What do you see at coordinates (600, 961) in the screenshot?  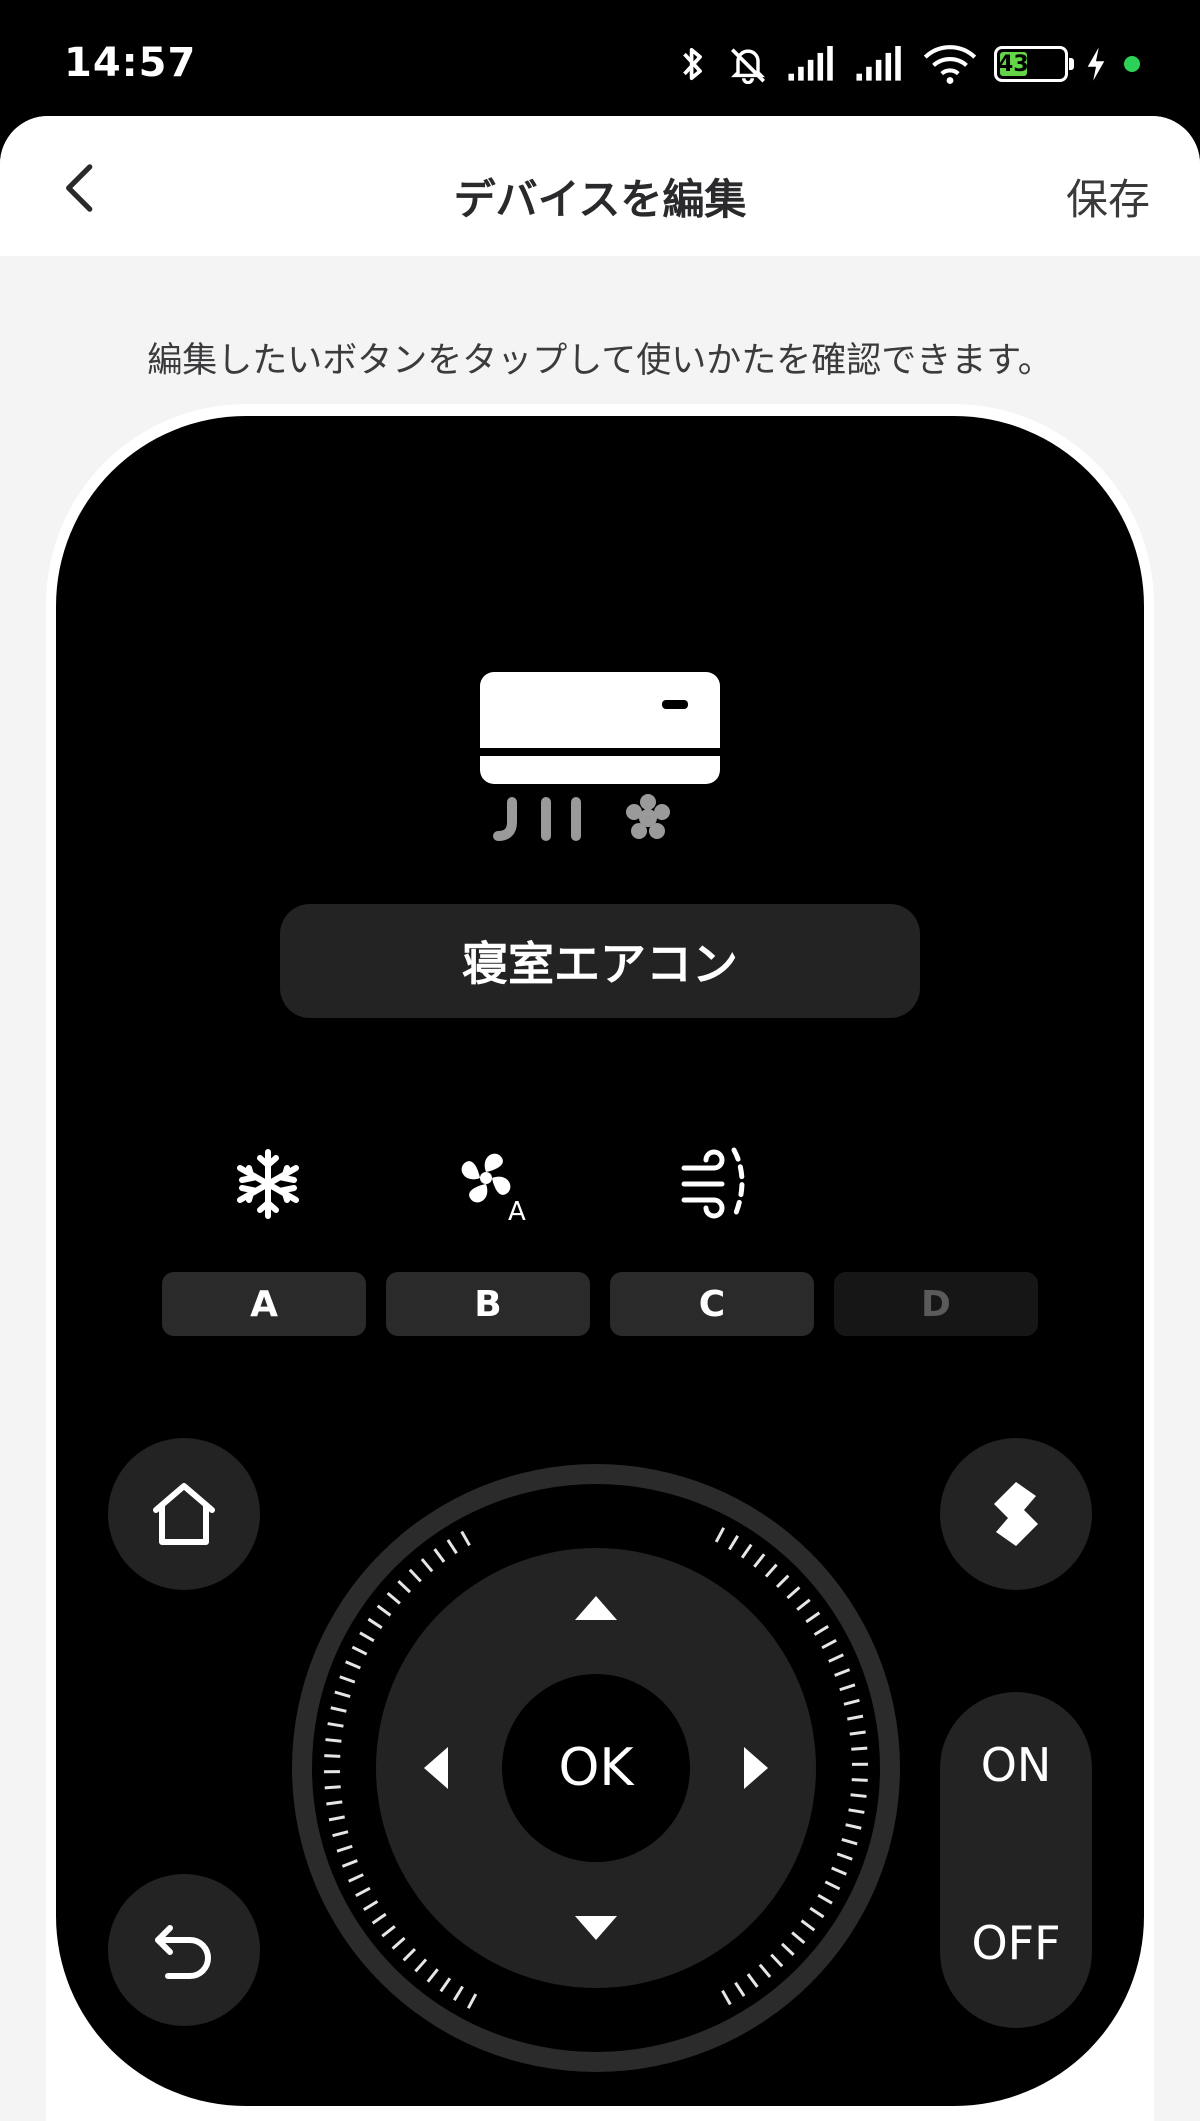 I see `device-name: 寝室エアコン` at bounding box center [600, 961].